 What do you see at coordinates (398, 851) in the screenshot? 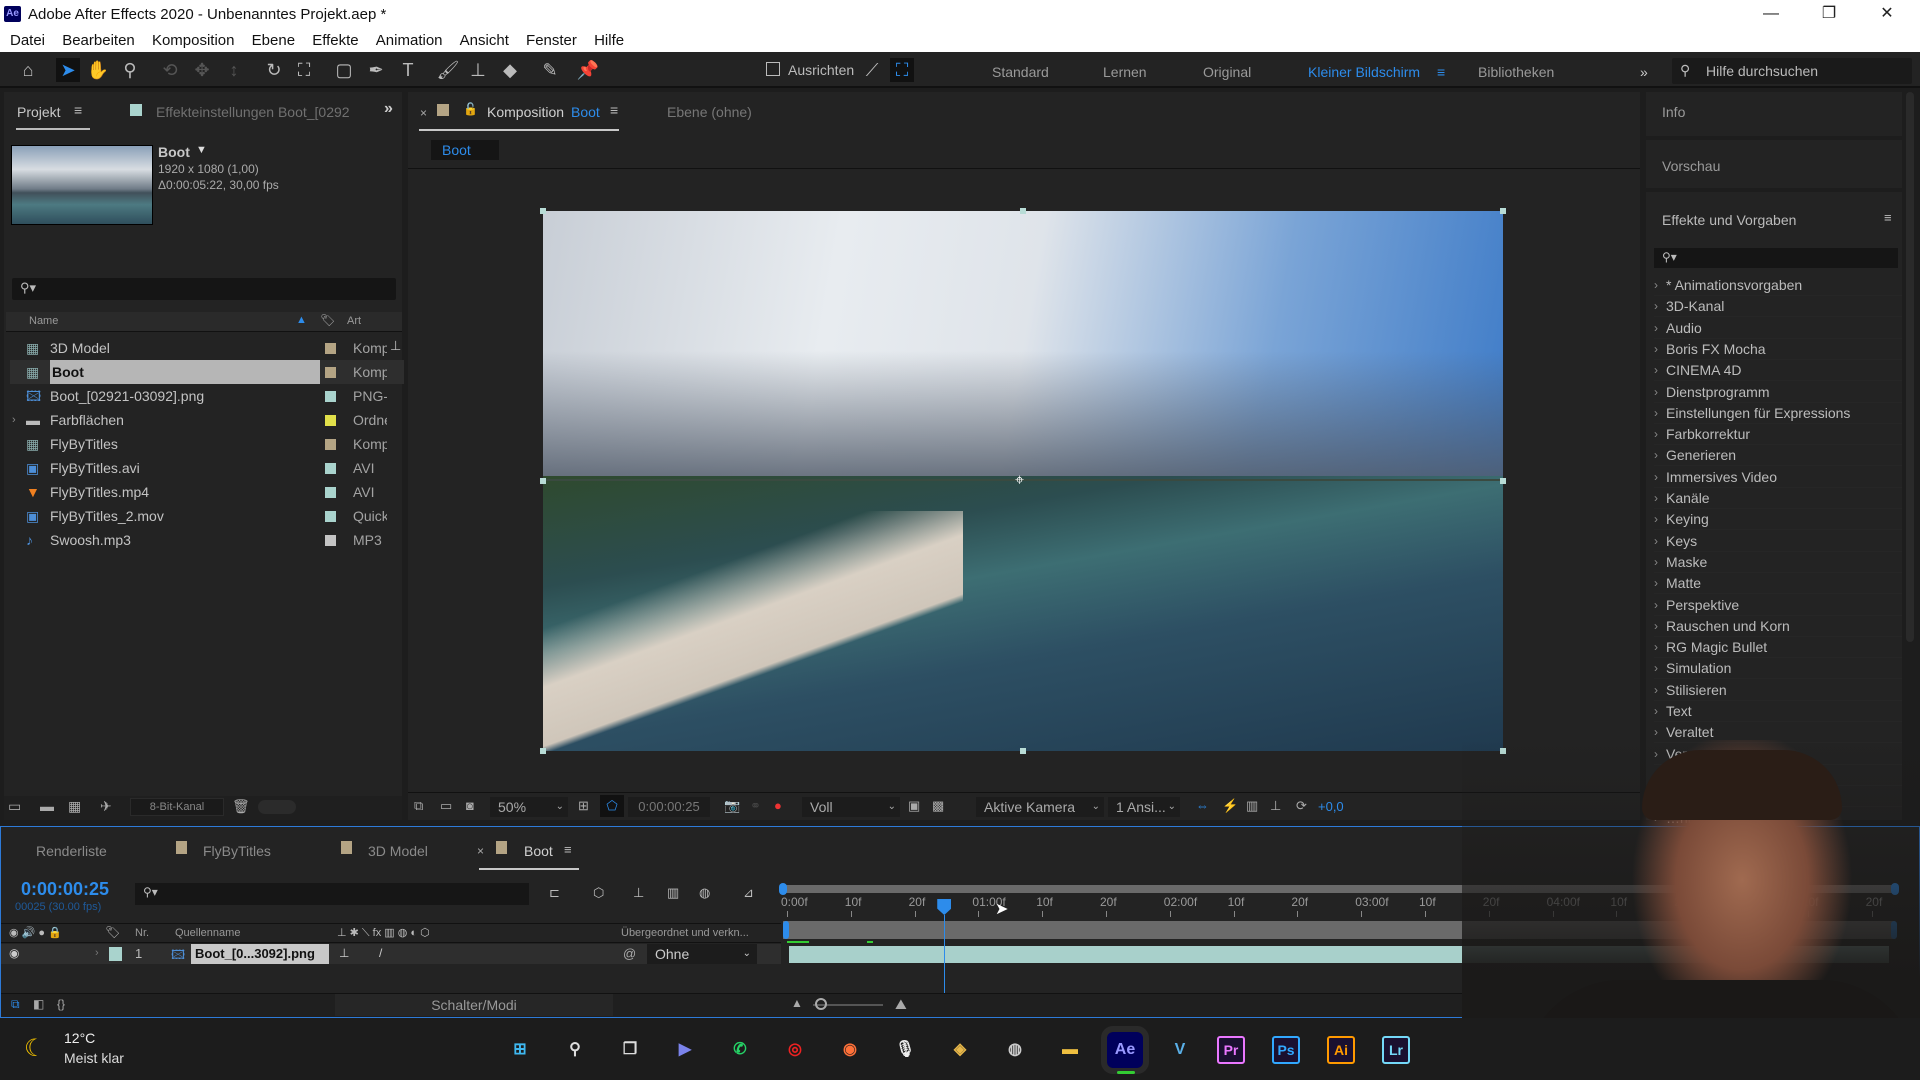
I see `tab-3d-model: 3D Model` at bounding box center [398, 851].